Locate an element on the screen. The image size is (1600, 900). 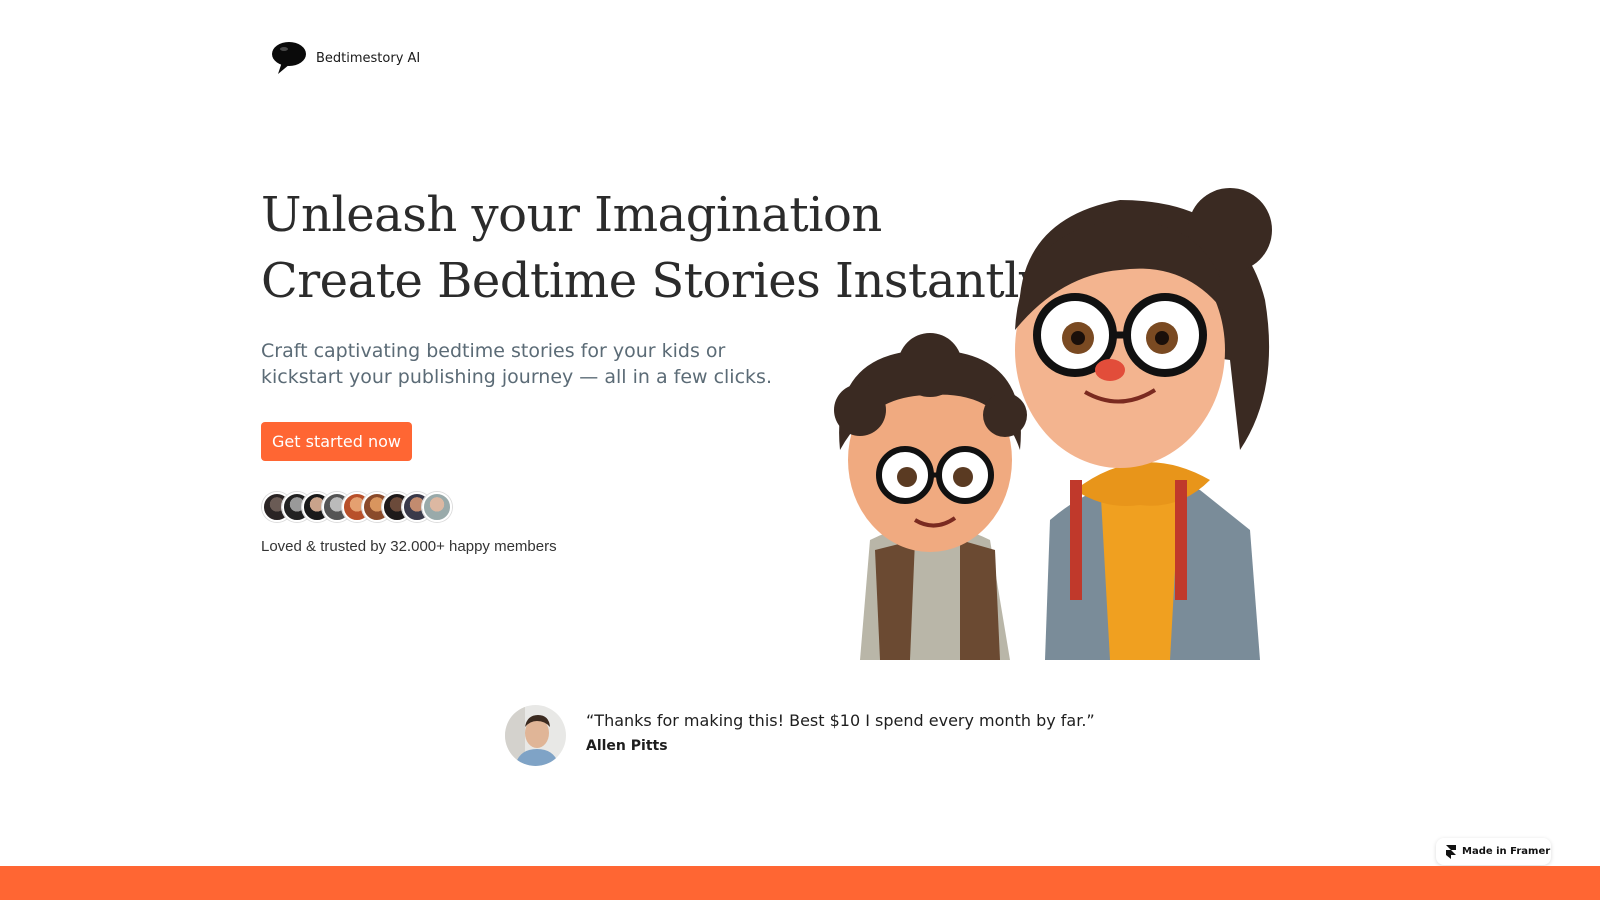
made-in-framer-badge: Made in Framer is located at coordinates (1493, 851).